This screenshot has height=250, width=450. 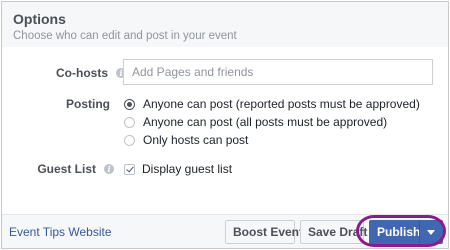 I want to click on posting-option-hosts-only: Only hosts can post, so click(x=186, y=140).